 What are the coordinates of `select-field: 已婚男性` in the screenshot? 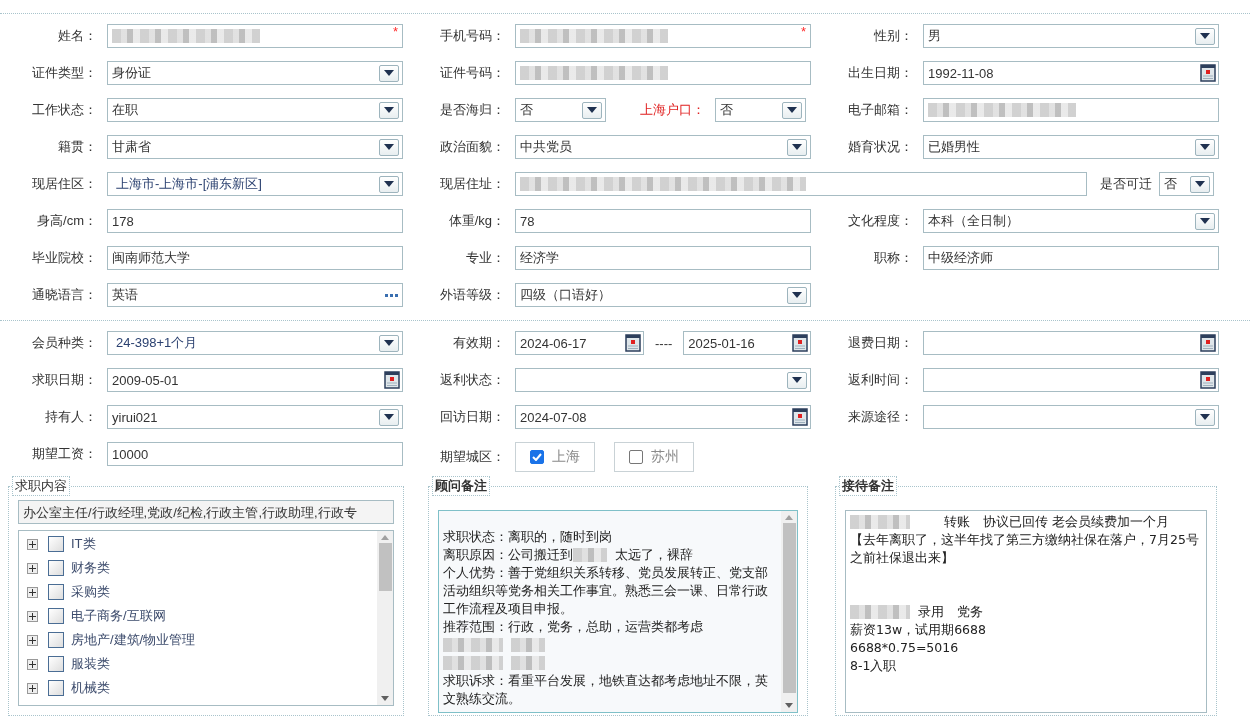 It's located at (1071, 147).